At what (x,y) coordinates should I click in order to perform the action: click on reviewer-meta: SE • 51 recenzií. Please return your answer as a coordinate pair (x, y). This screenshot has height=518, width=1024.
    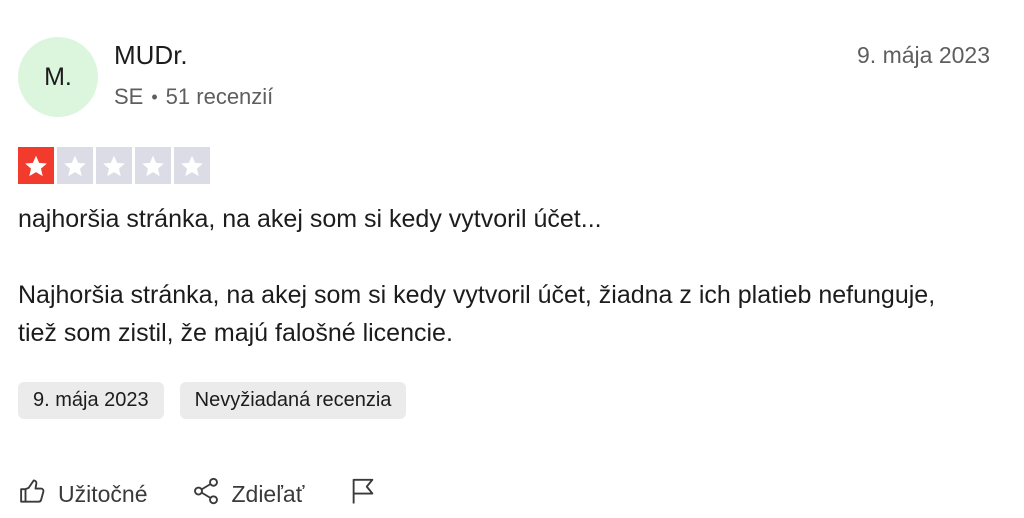
    Looking at the image, I should click on (193, 97).